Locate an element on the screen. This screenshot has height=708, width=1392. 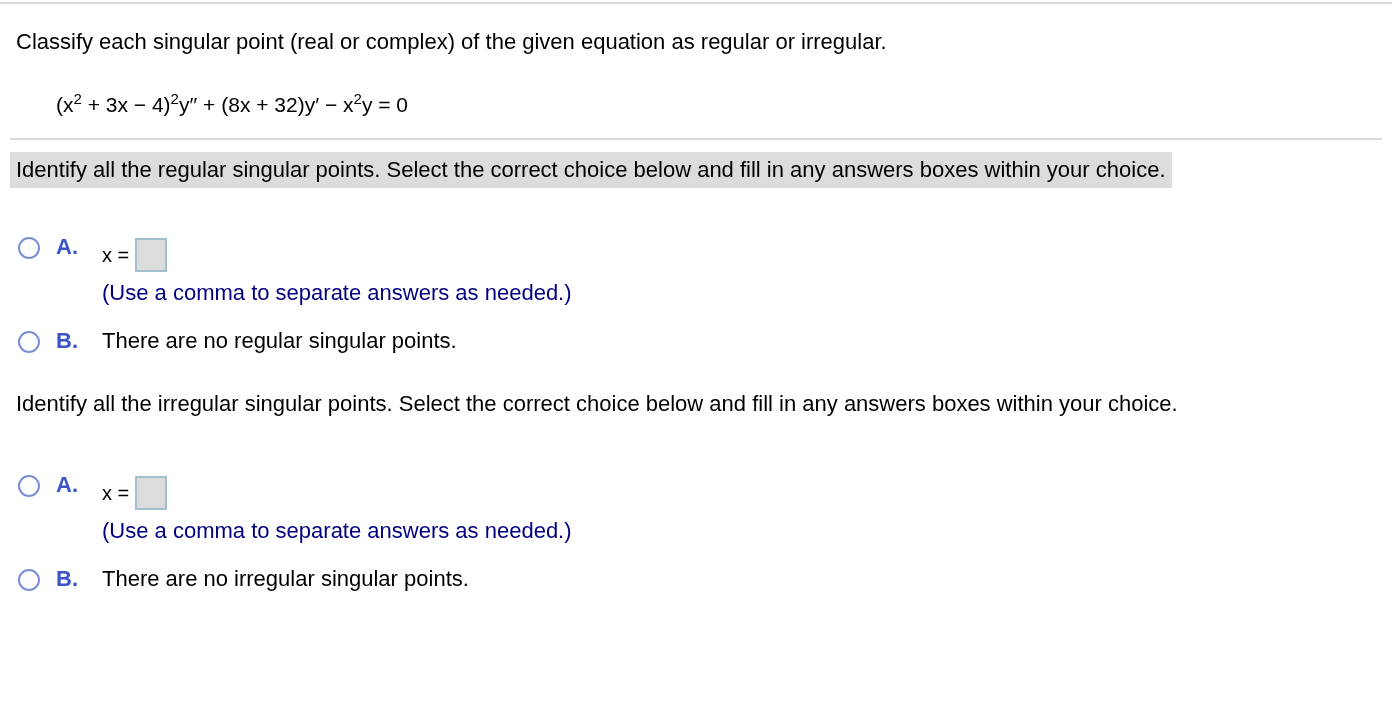
question-prompt: Identify all the regular singular points. Select the correct choice below and fill in any answers boxes within your choice. is located at coordinates (591, 170).